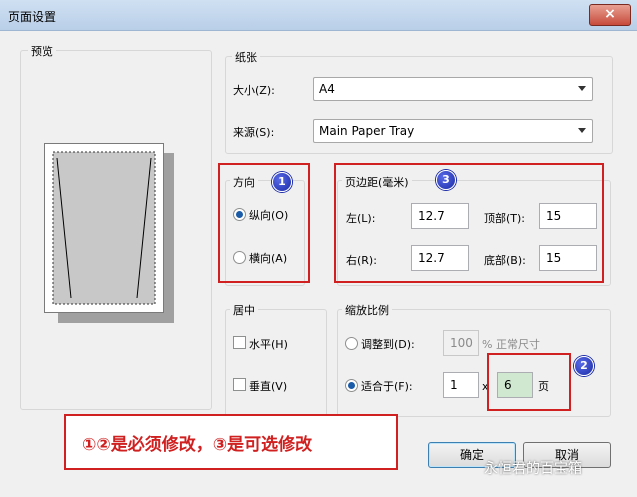 This screenshot has height=497, width=637. Describe the element at coordinates (246, 57) in the screenshot. I see `paper-group-label: 纸张` at that location.